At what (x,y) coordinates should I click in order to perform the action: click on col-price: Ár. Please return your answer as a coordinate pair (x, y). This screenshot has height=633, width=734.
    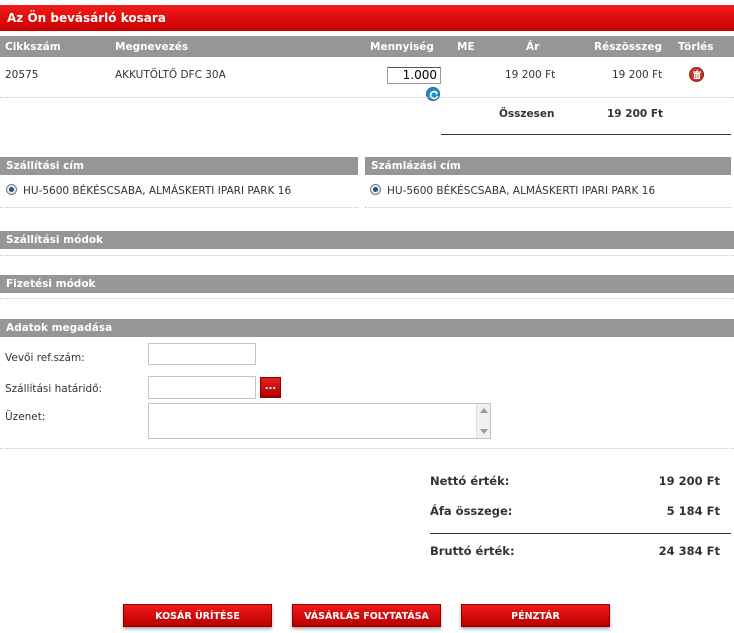
    Looking at the image, I should click on (533, 47).